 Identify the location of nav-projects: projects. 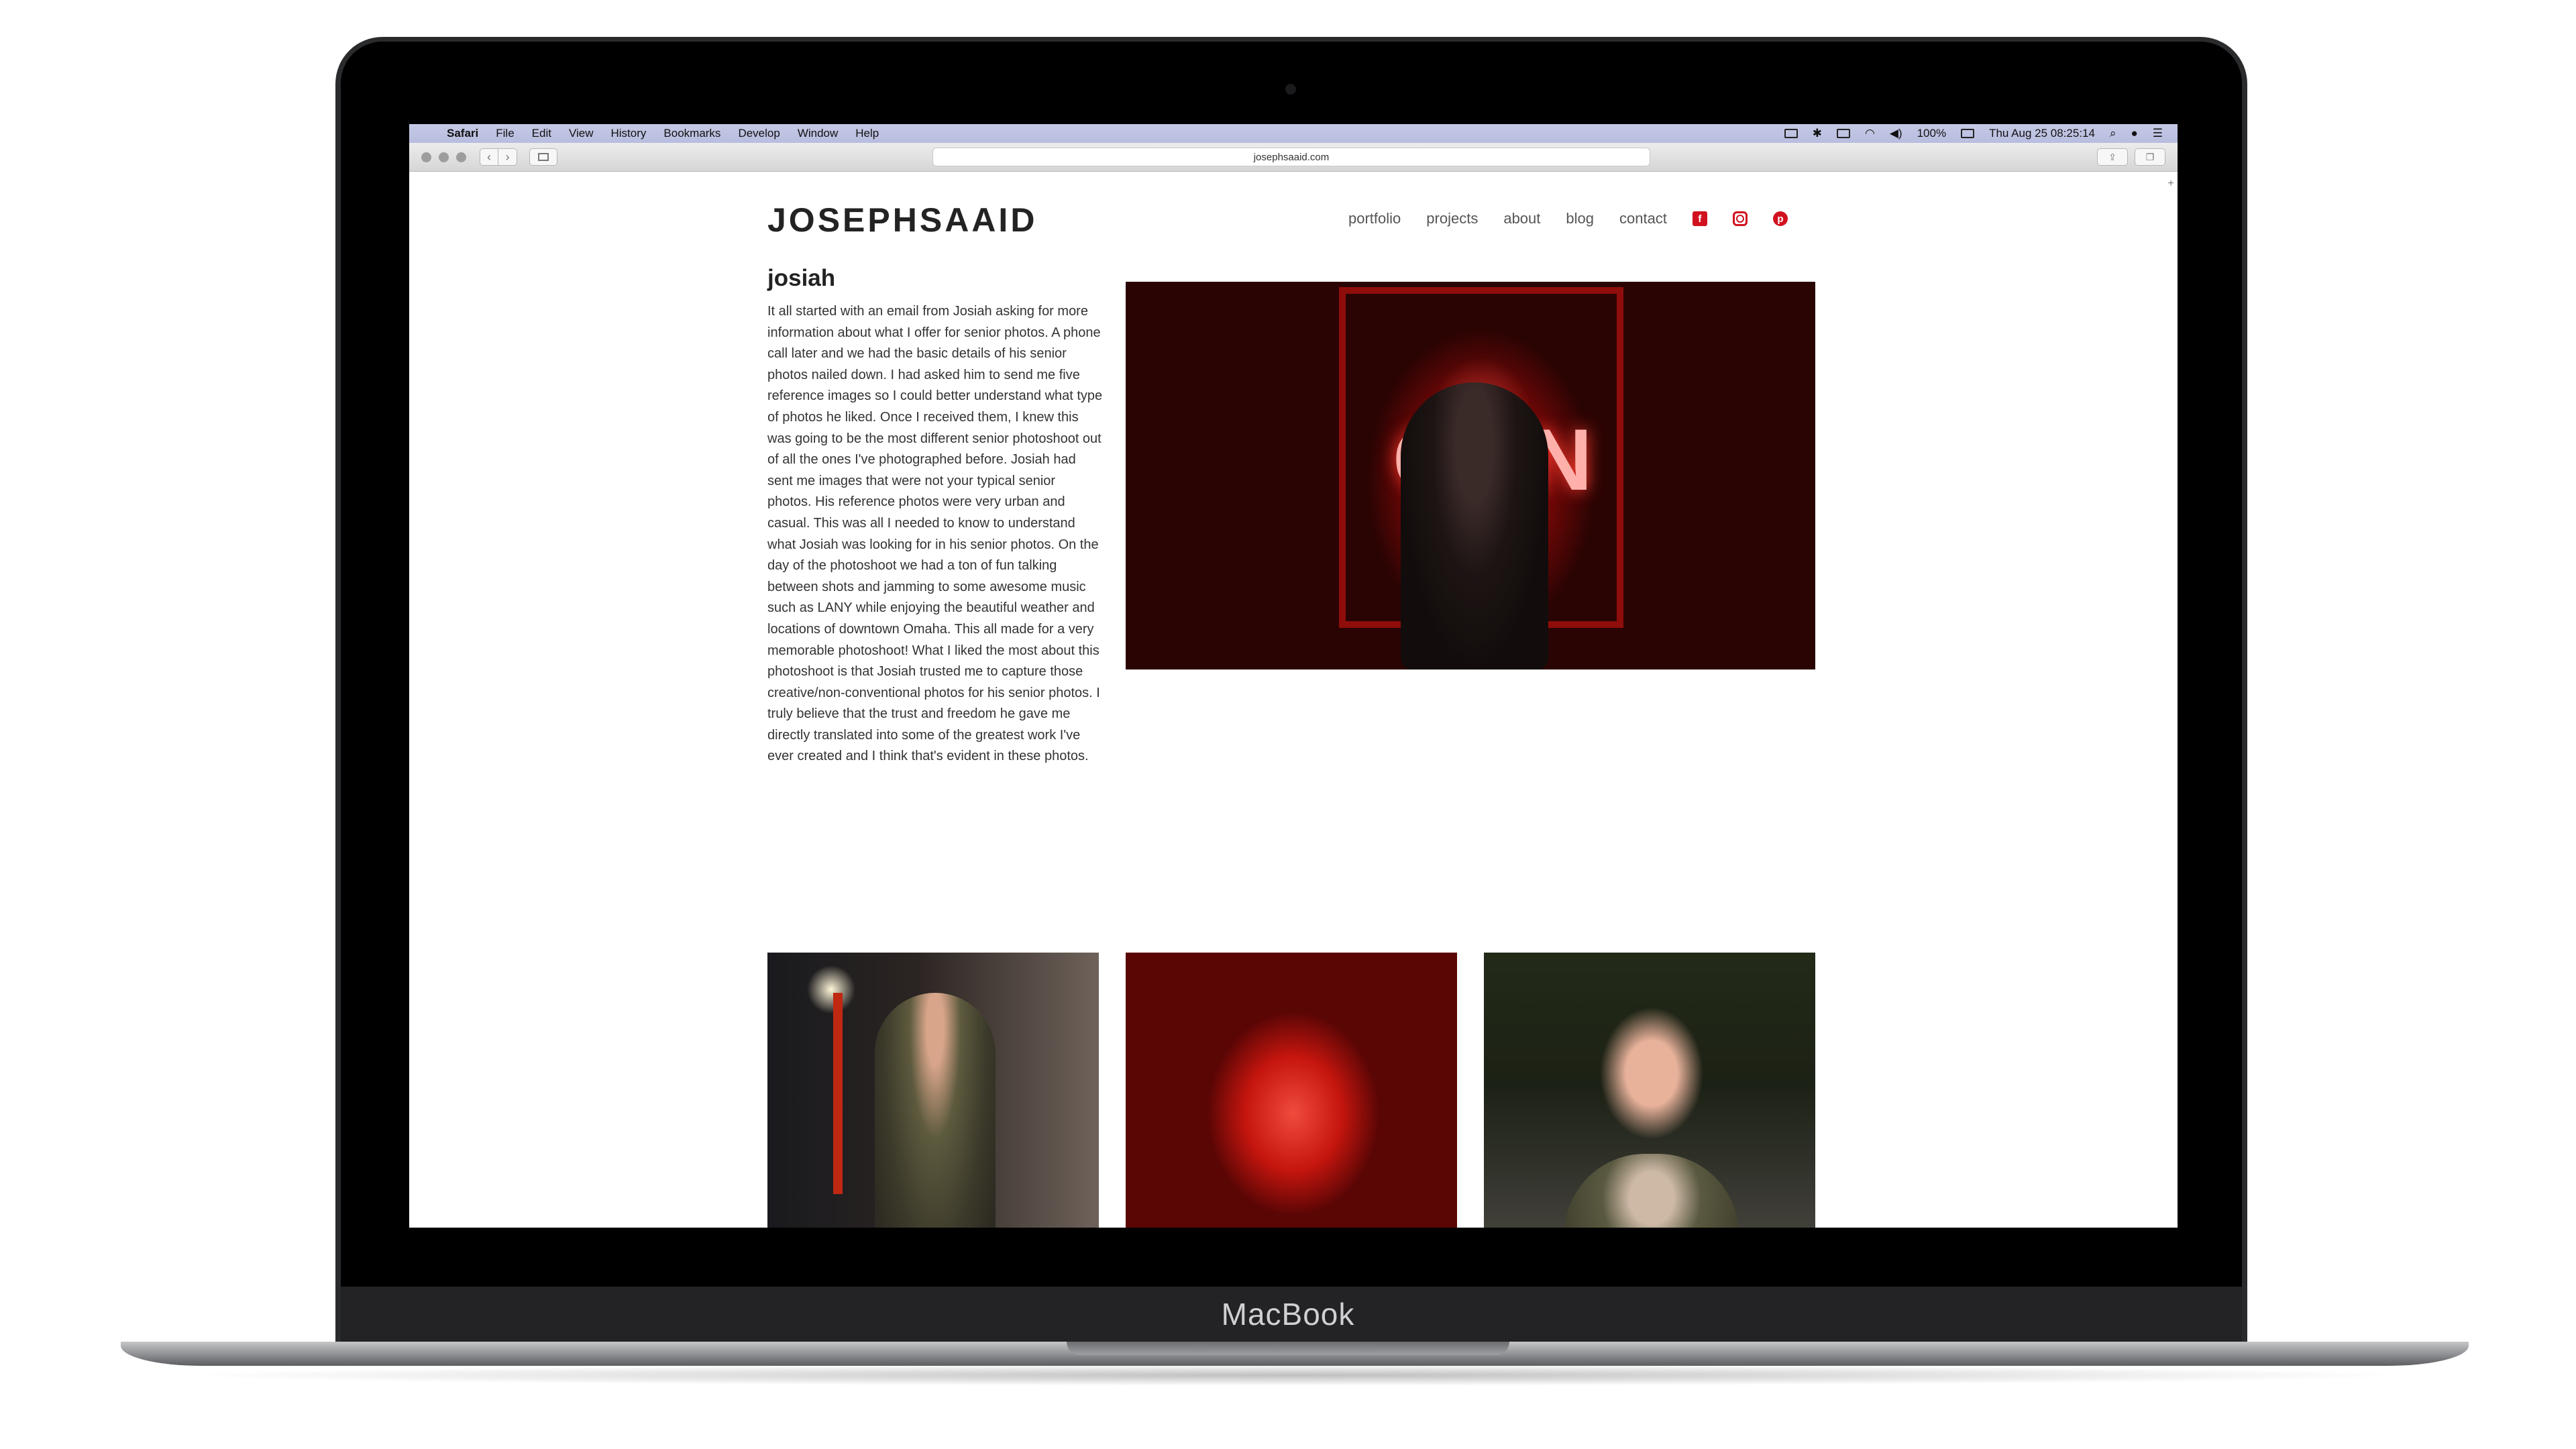
(1452, 218).